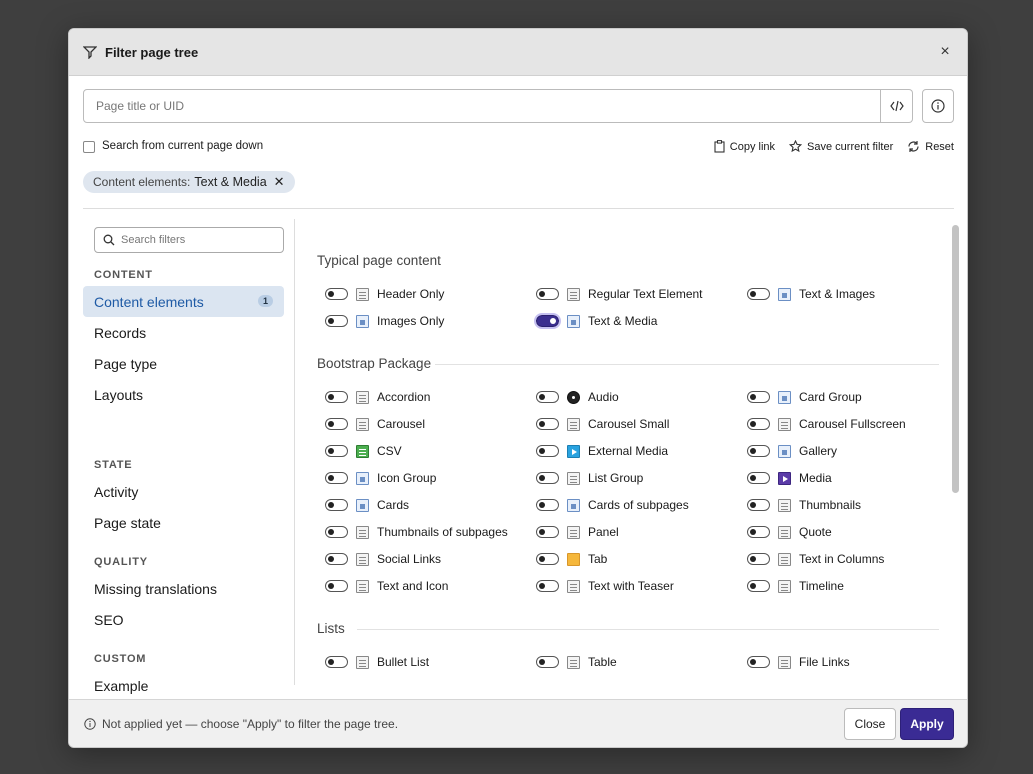  What do you see at coordinates (955, 359) in the screenshot?
I see `scrollbar` at bounding box center [955, 359].